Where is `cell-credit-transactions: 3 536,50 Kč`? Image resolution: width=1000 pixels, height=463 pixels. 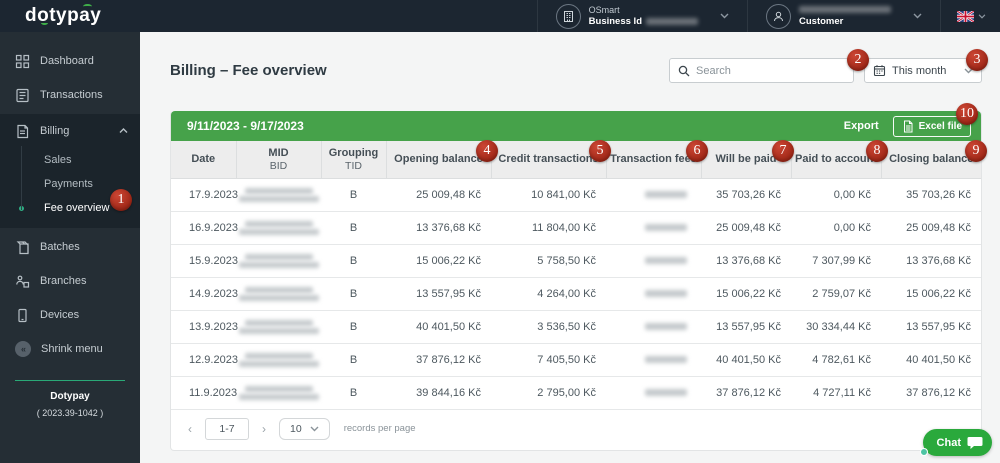 cell-credit-transactions: 3 536,50 Kč is located at coordinates (548, 327).